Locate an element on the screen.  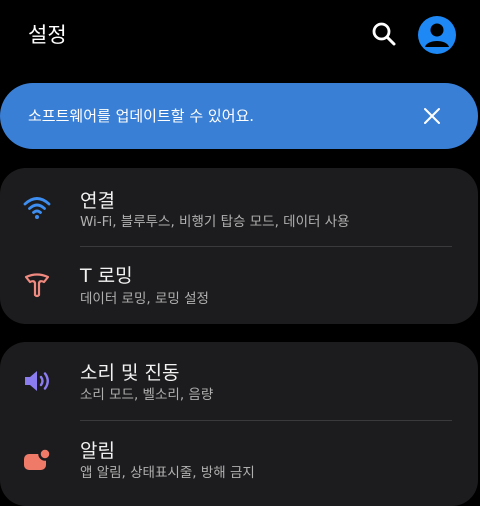
settings-item-title: 알림 is located at coordinates (97, 451).